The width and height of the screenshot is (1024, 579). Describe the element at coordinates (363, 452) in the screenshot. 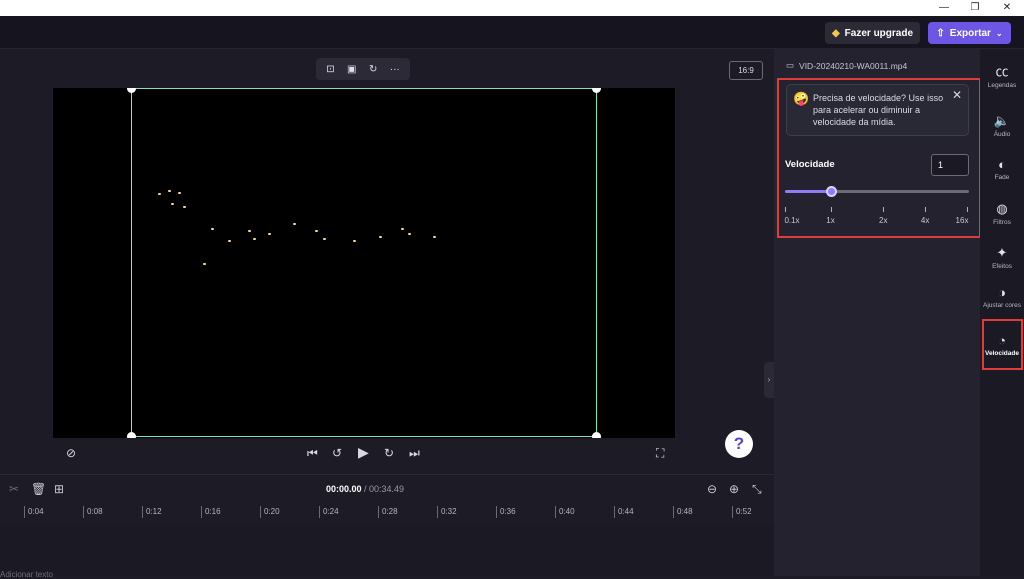

I see `play-icon: ▶` at that location.